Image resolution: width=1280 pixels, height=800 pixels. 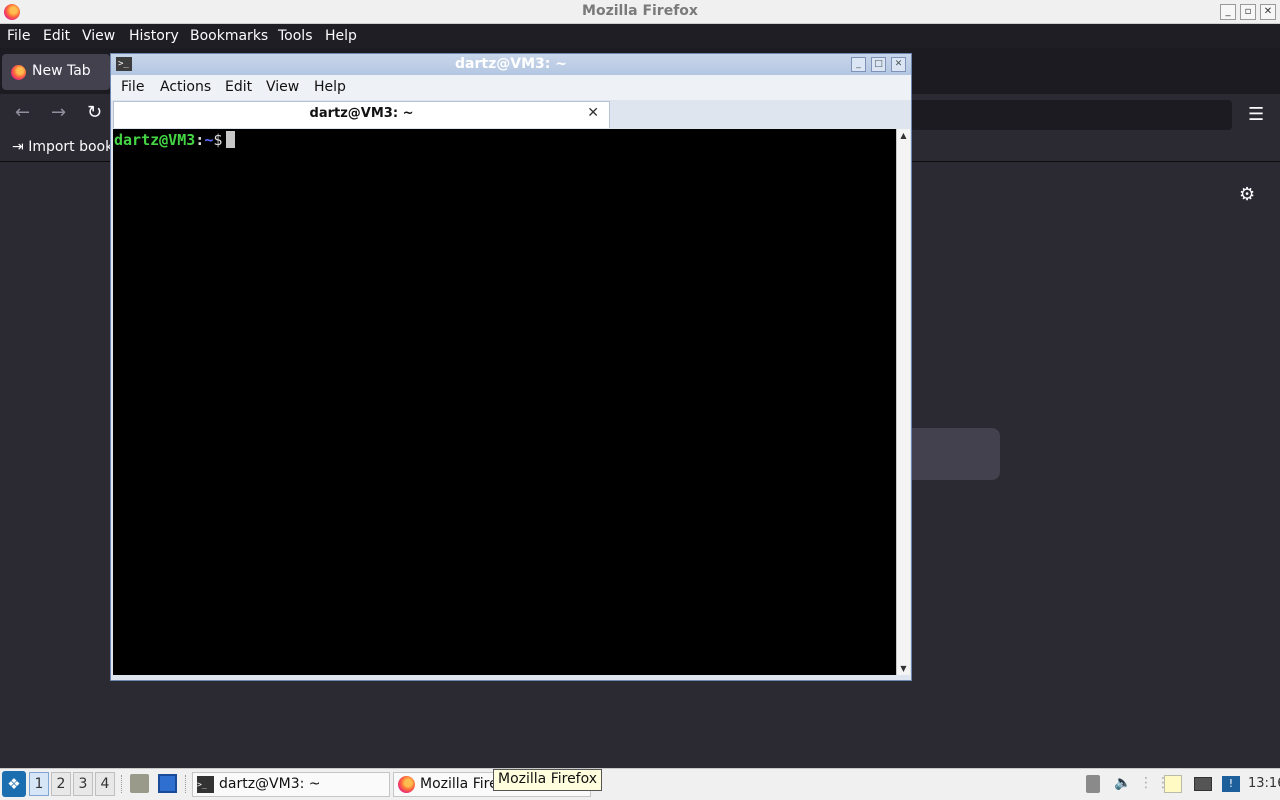 What do you see at coordinates (58, 112) in the screenshot?
I see `forward-arrow-icon: →` at bounding box center [58, 112].